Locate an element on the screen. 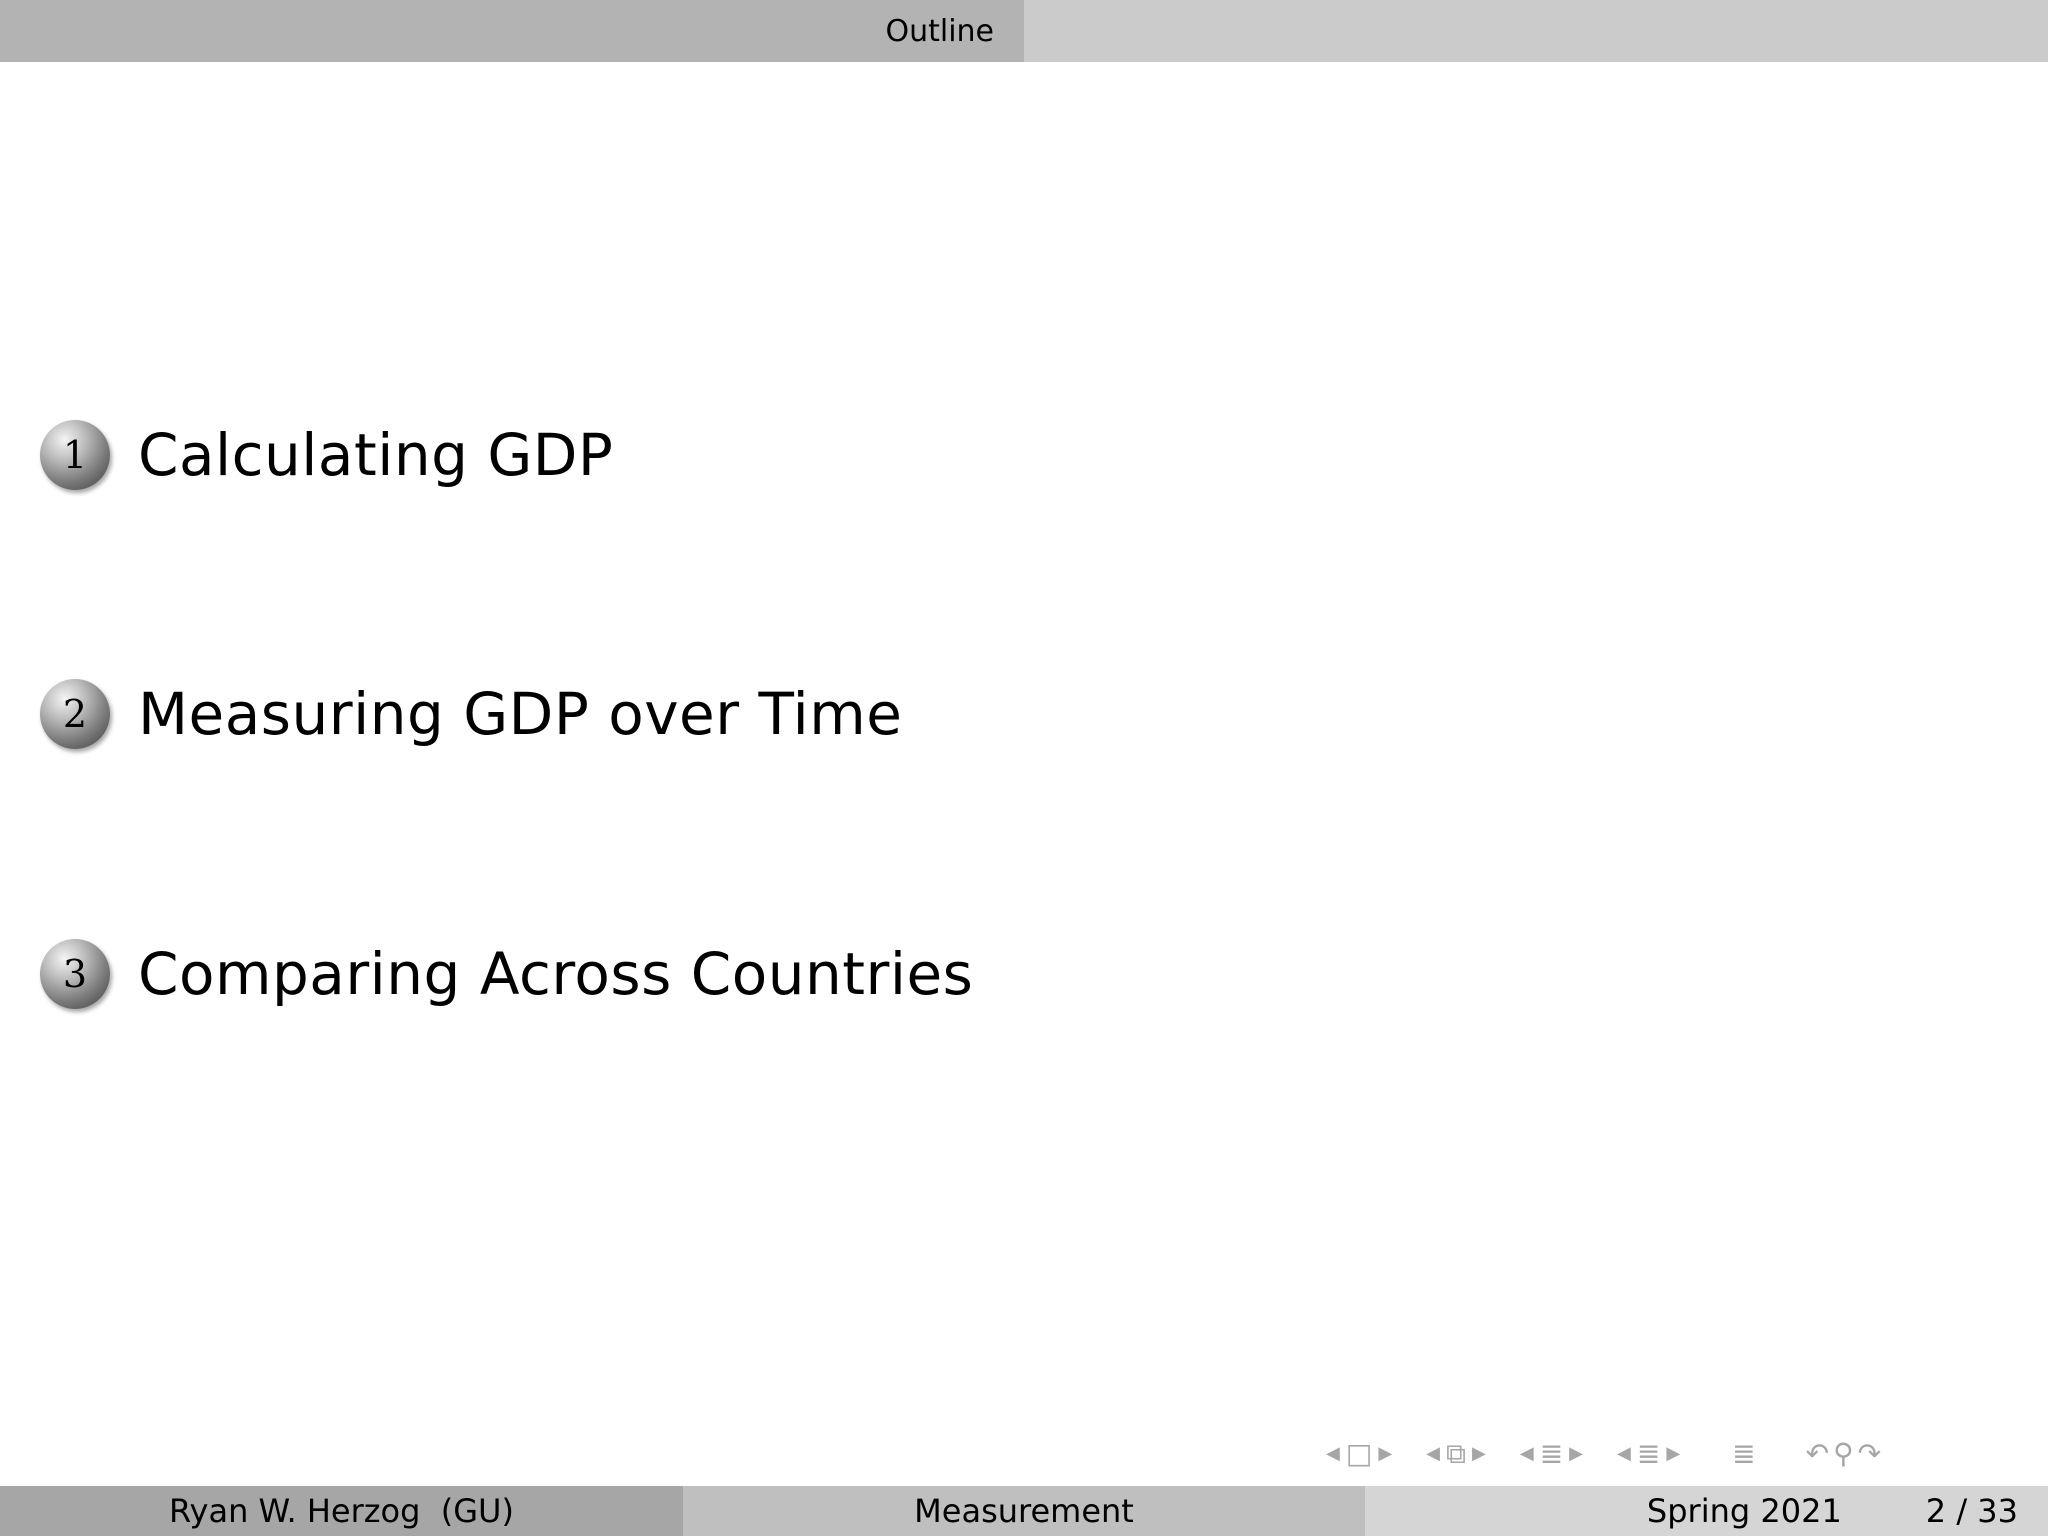  nav-next-doc-icon: ▶ is located at coordinates (1673, 1454).